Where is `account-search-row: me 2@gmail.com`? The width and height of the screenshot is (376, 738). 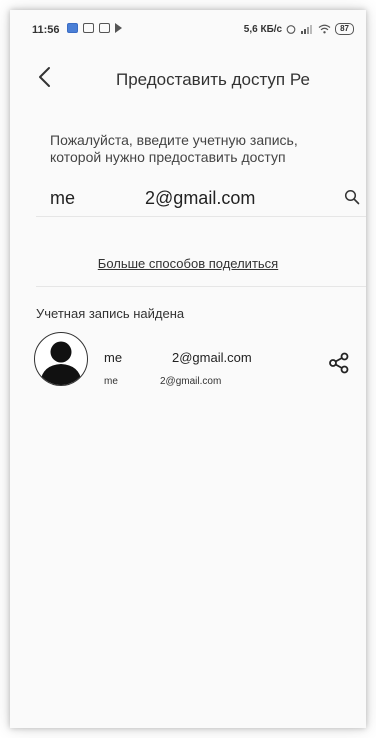 account-search-row: me 2@gmail.com is located at coordinates (201, 197).